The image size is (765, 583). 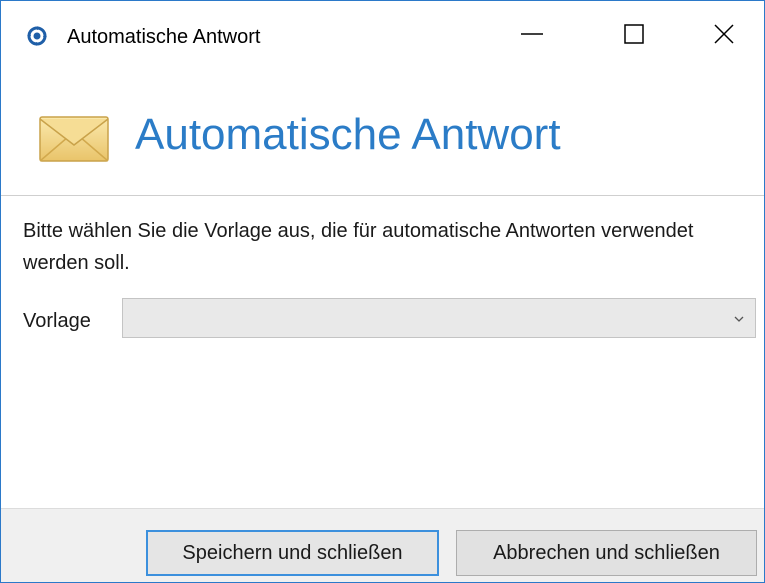 What do you see at coordinates (74, 136) in the screenshot?
I see `envelope-icon` at bounding box center [74, 136].